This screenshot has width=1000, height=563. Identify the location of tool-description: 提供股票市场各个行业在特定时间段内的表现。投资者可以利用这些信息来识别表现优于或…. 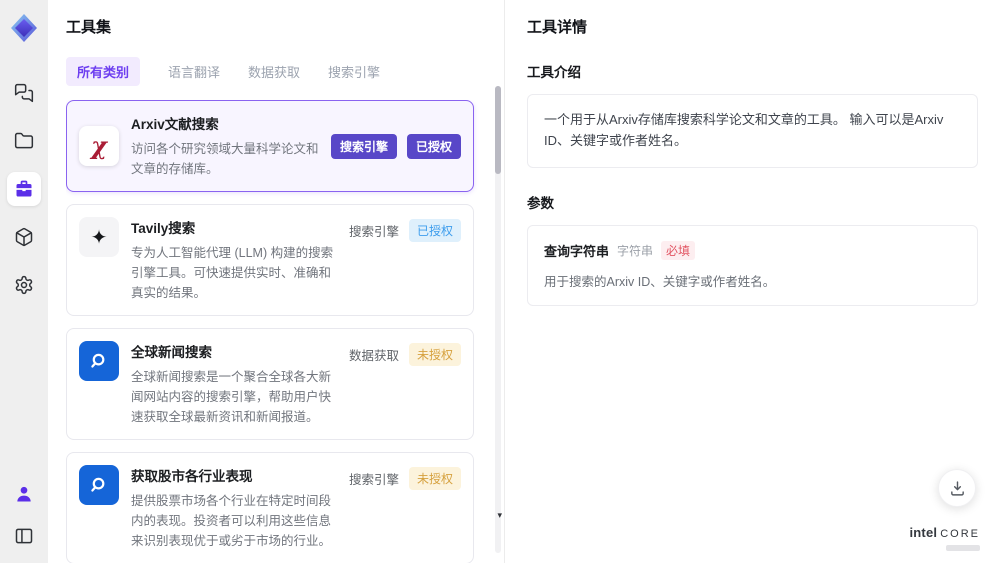
(231, 521).